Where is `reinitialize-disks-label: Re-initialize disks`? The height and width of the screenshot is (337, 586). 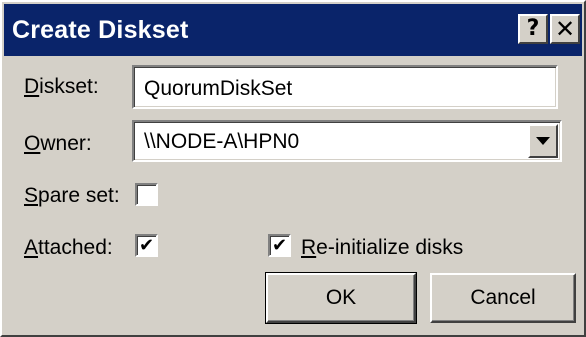 reinitialize-disks-label: Re-initialize disks is located at coordinates (382, 248).